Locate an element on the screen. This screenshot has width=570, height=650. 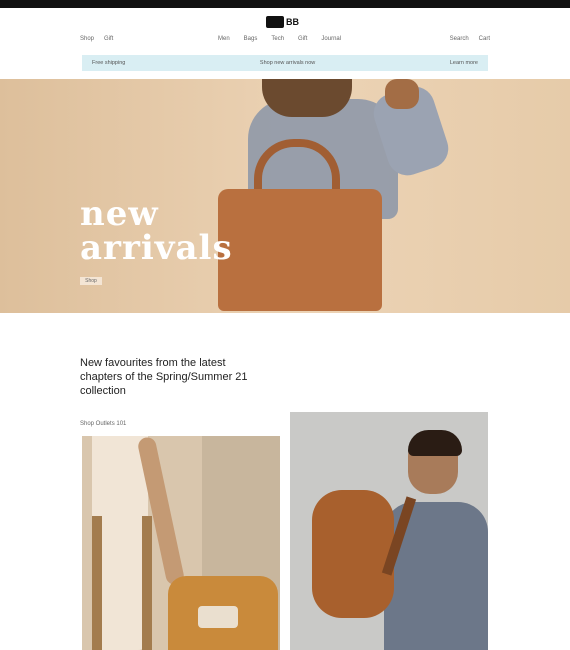
card1-bag-tag is located at coordinates (218, 617).